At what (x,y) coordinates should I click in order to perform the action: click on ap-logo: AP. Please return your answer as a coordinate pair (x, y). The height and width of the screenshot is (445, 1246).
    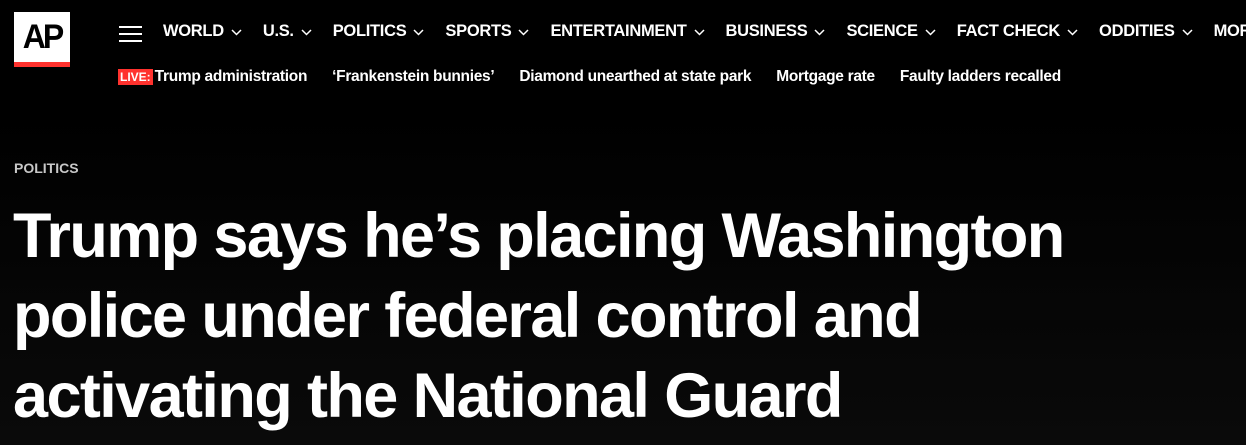
    Looking at the image, I should click on (42, 39).